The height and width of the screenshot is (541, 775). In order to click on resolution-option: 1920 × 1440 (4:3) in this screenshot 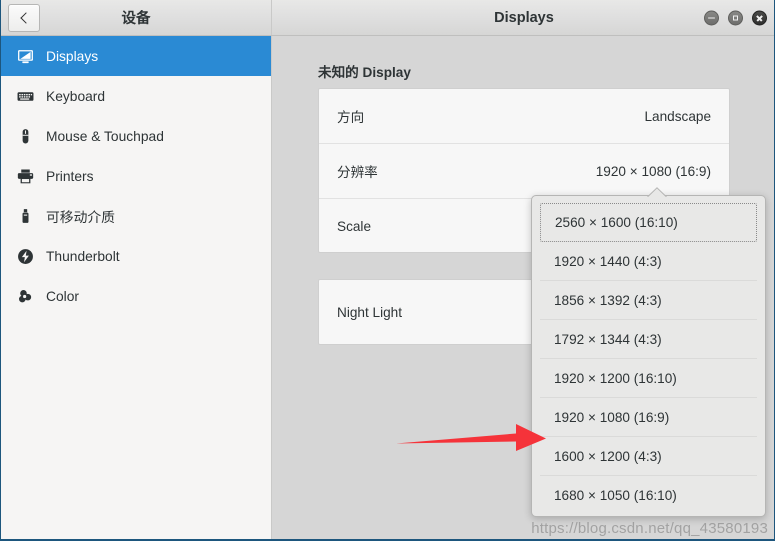, I will do `click(648, 261)`.